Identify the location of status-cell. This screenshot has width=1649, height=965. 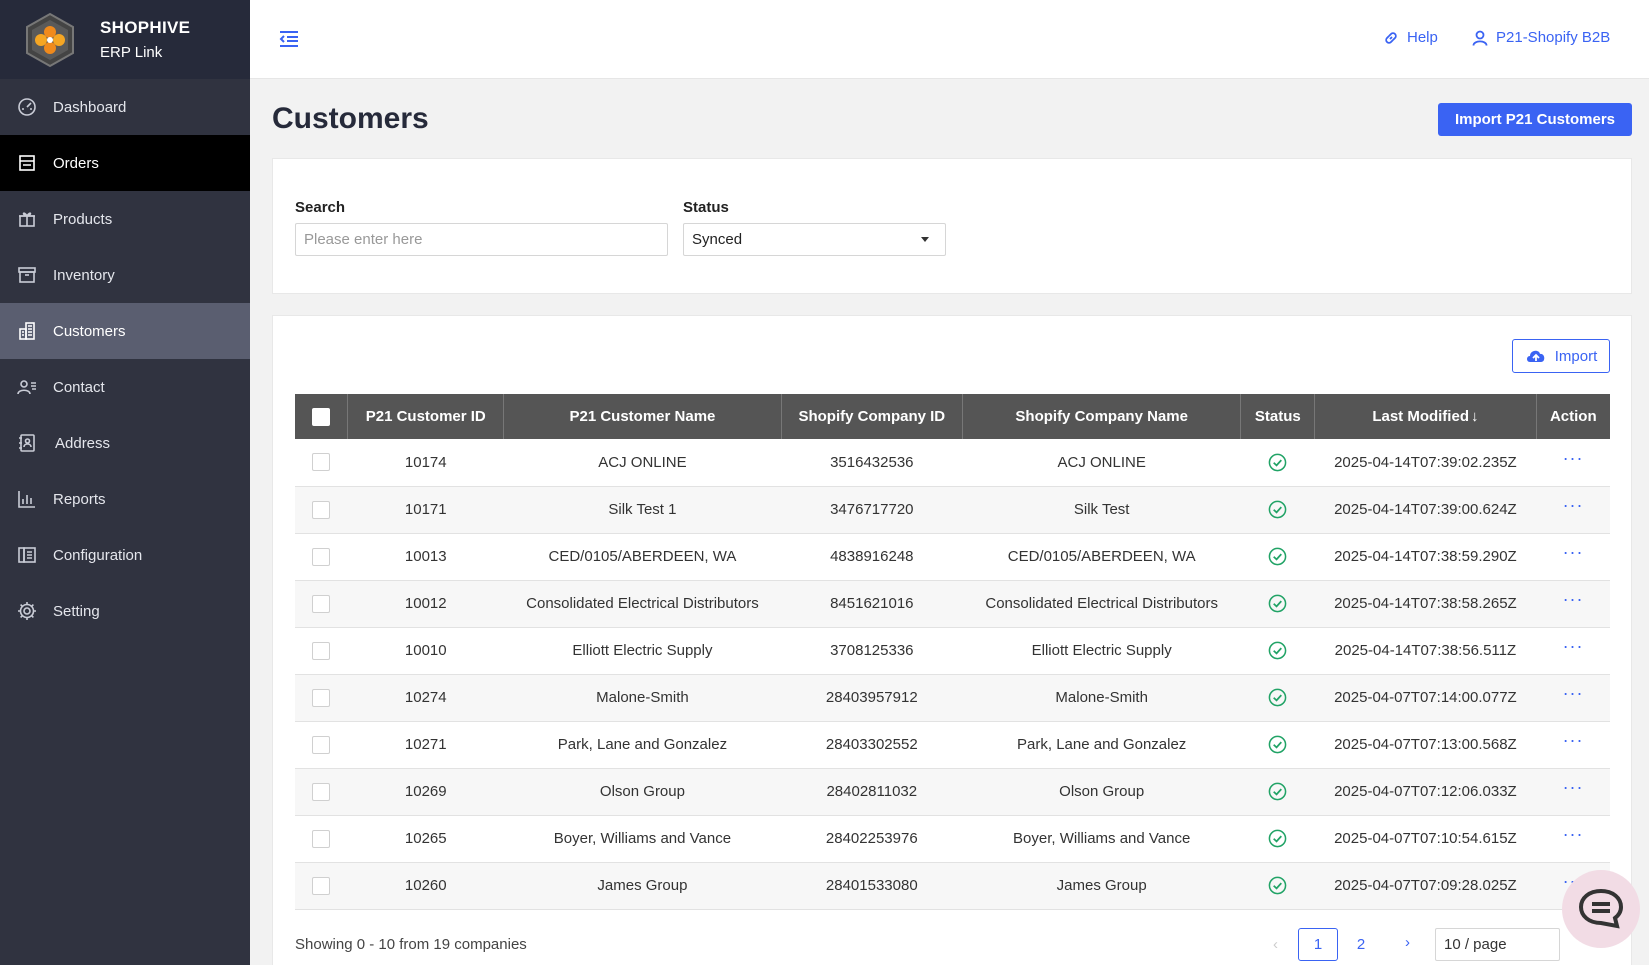
(1277, 510).